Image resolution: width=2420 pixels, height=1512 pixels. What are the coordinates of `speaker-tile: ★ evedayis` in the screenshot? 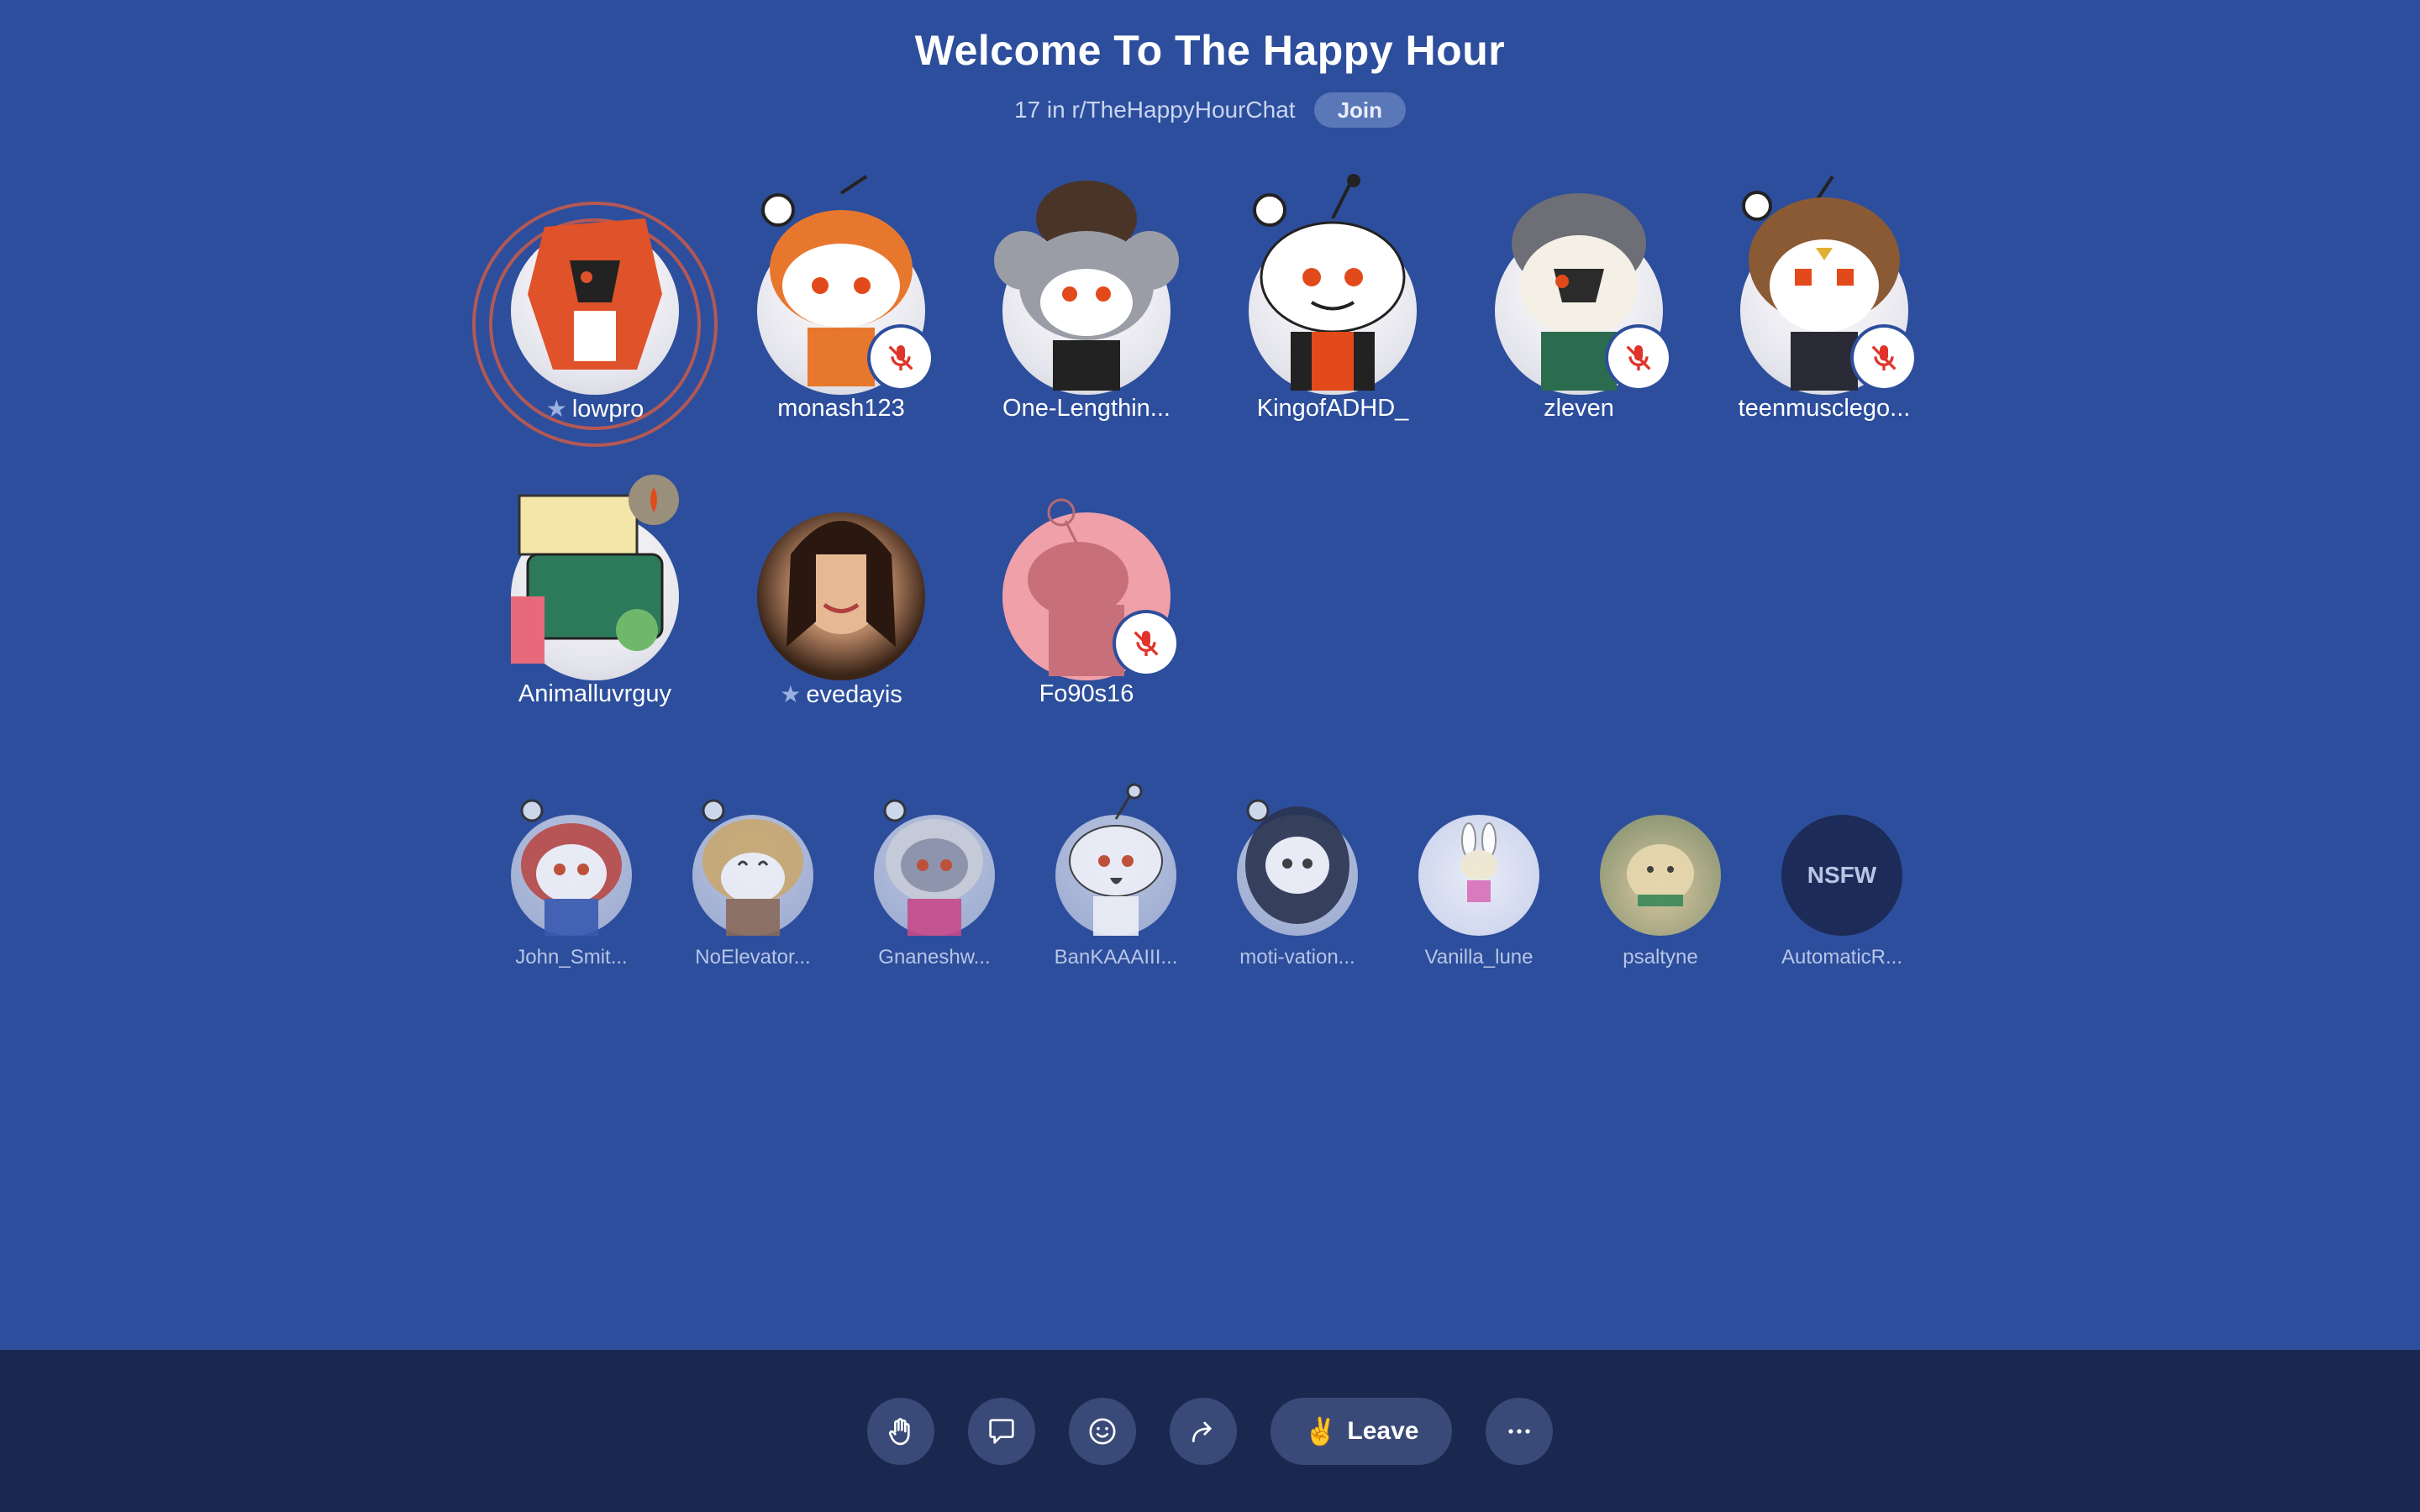 It's located at (841, 584).